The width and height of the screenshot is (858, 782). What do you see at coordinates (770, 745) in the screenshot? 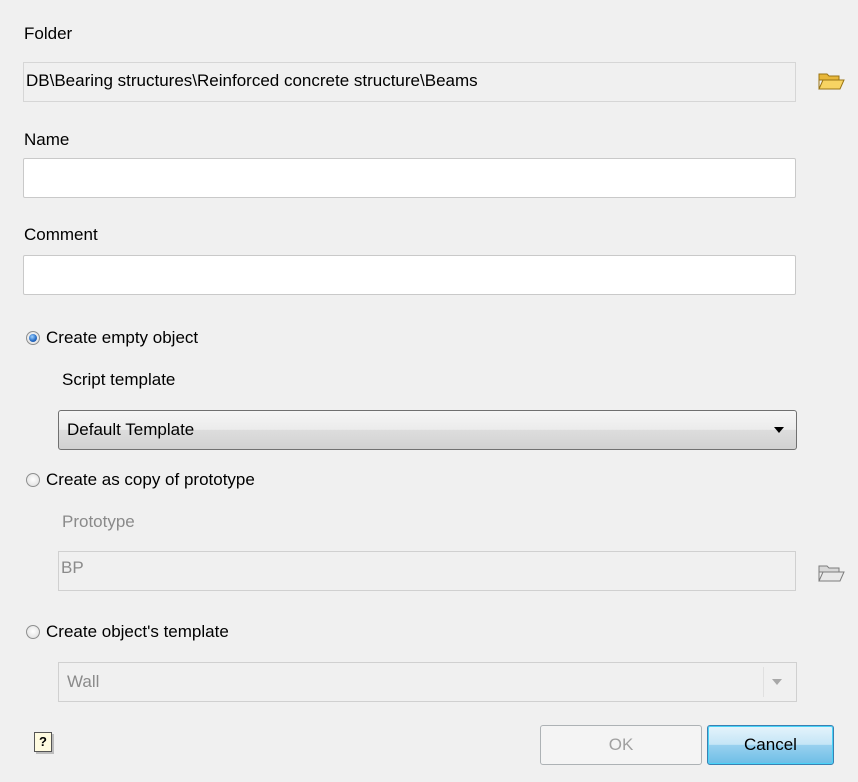
I see `cancel-button: Cancel` at bounding box center [770, 745].